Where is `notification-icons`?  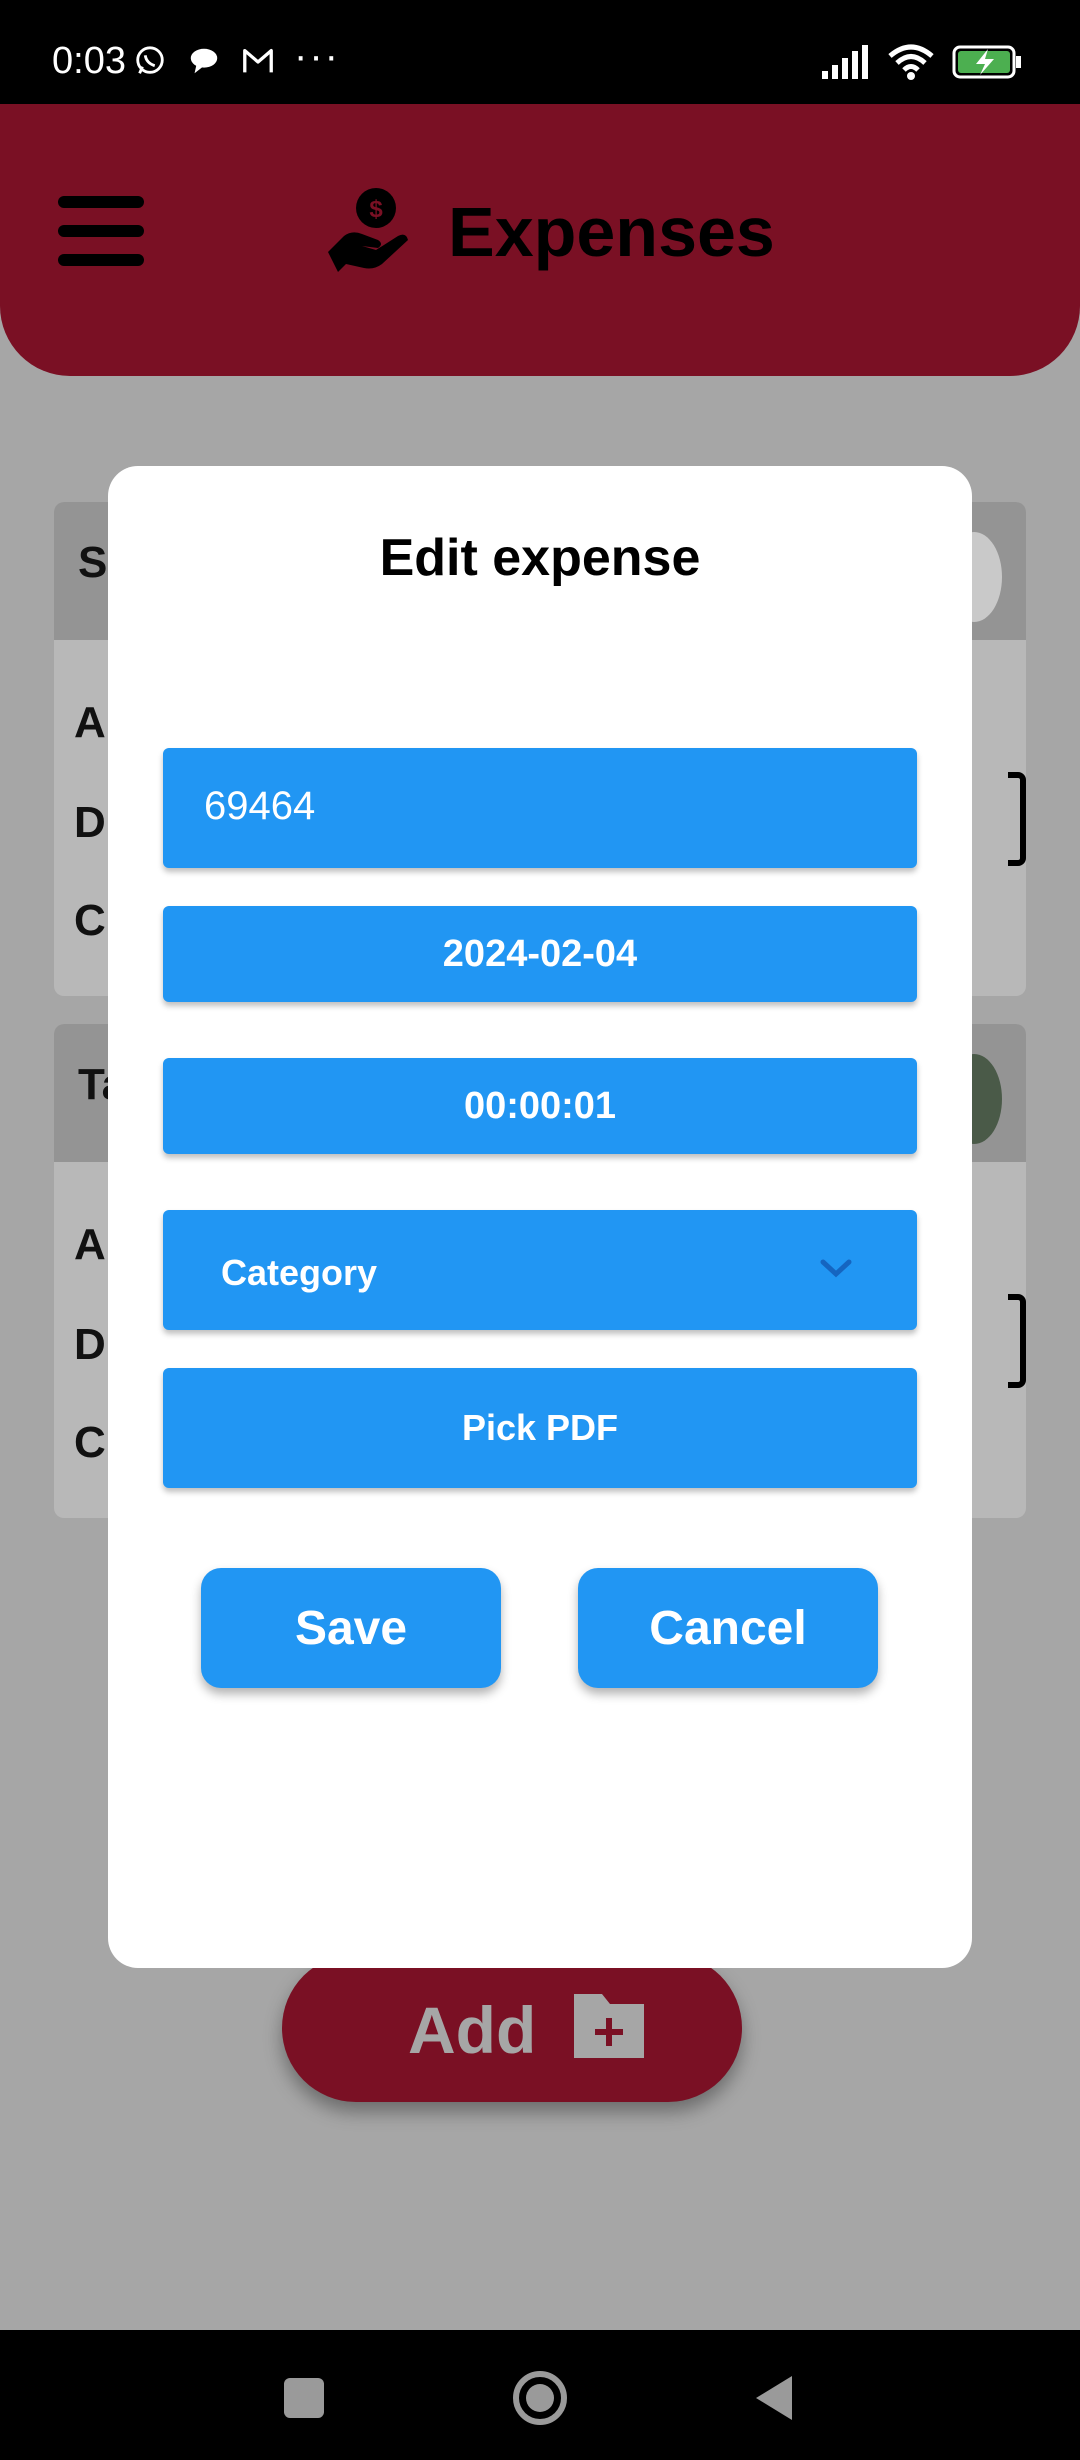
notification-icons is located at coordinates (204, 61).